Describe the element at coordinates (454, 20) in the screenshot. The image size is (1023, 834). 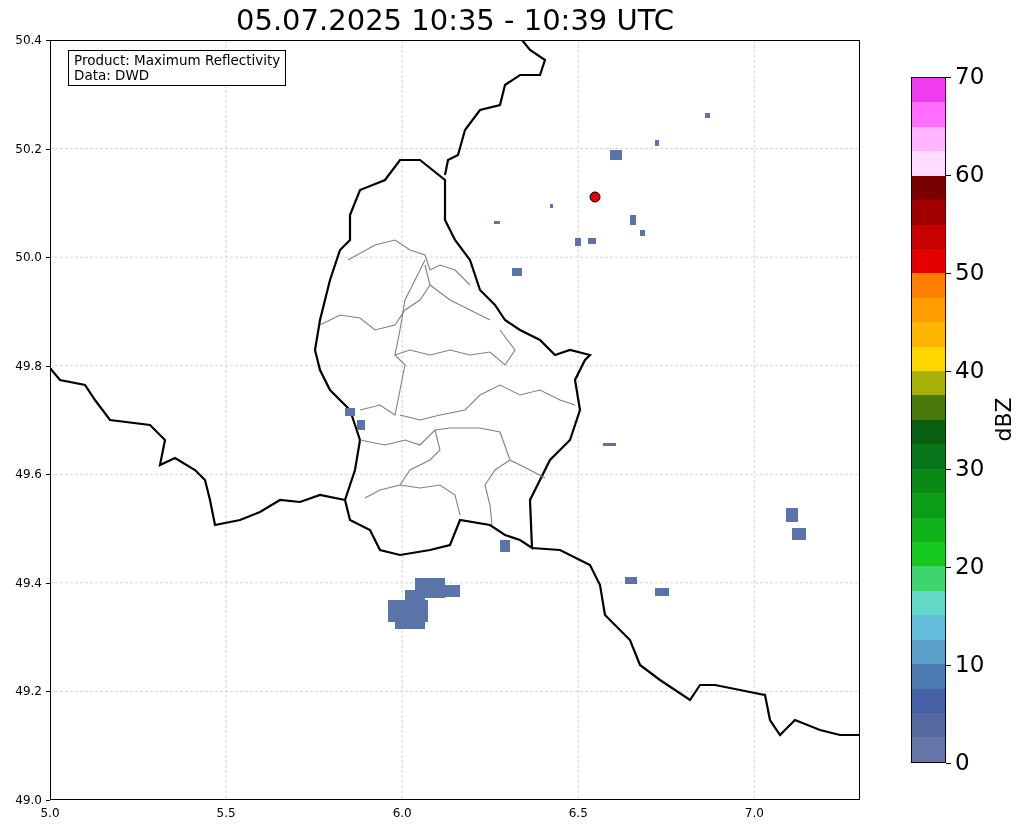
I see `chart-title: 05.07.2025 10:35 - 10:39 UTC` at that location.